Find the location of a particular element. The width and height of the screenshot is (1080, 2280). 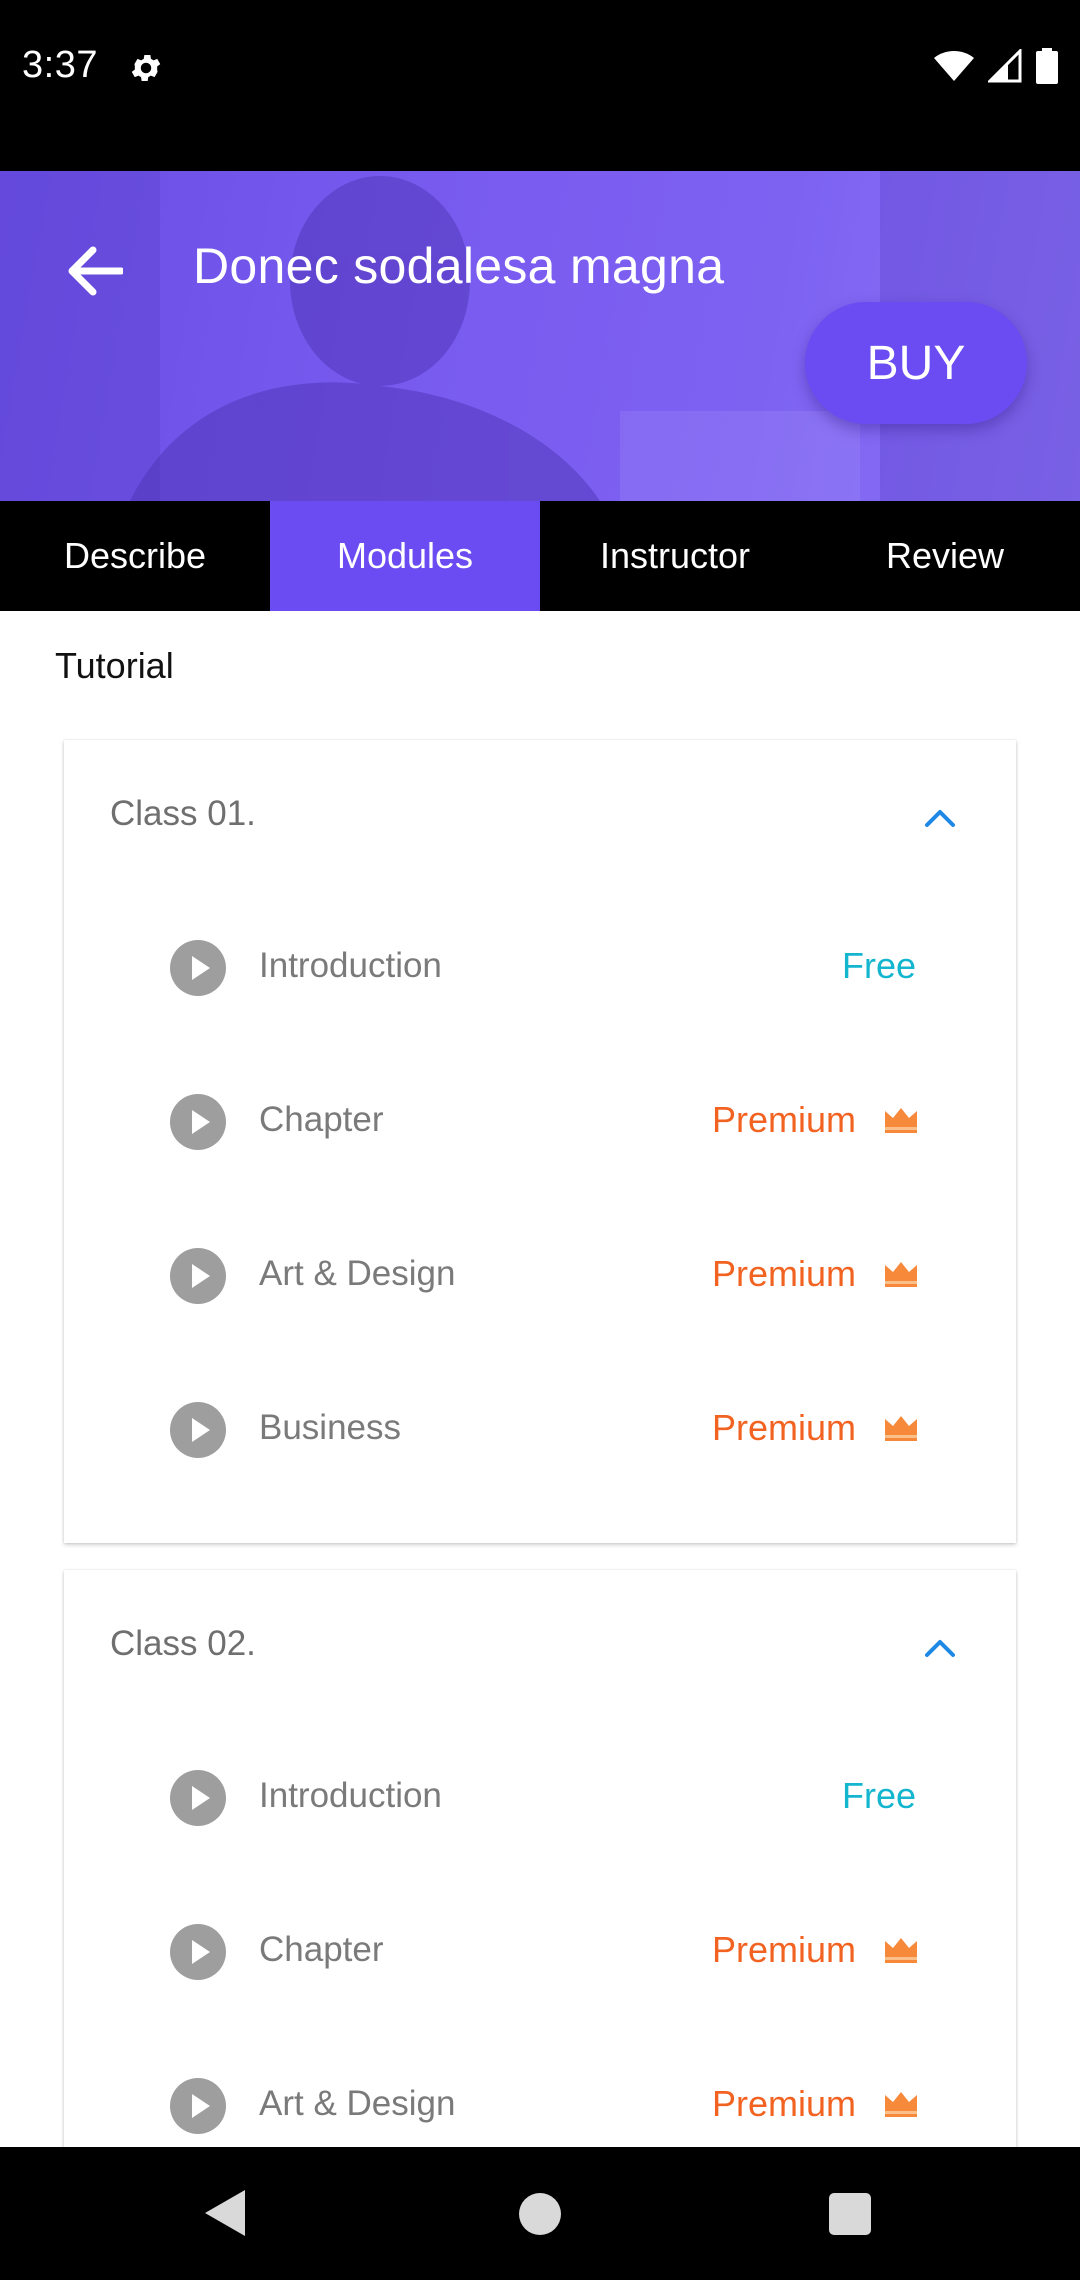

back-button is located at coordinates (95, 271).